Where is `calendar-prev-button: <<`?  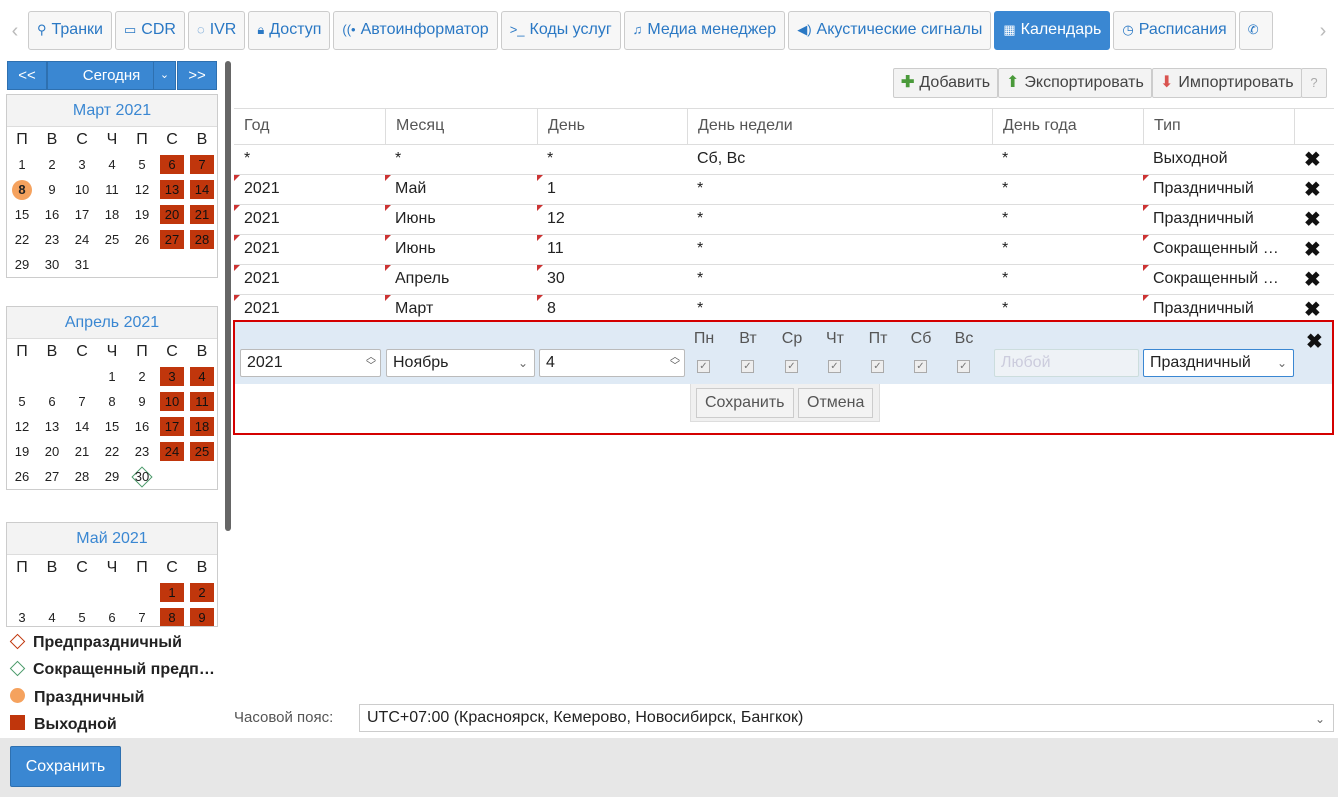 calendar-prev-button: << is located at coordinates (27, 75).